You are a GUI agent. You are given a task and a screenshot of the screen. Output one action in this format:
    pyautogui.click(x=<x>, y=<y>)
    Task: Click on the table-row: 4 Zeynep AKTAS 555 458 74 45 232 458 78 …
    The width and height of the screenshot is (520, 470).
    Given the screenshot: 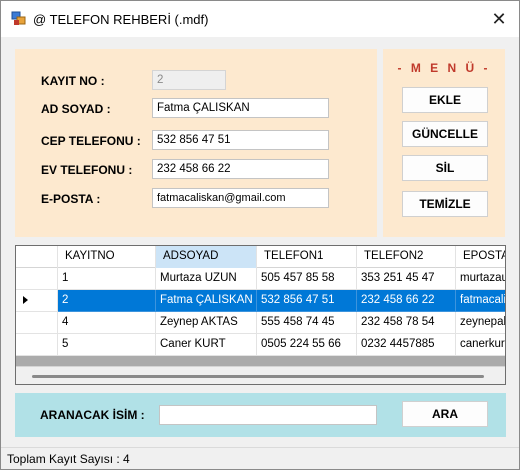 What is the action you would take?
    pyautogui.click(x=260, y=323)
    